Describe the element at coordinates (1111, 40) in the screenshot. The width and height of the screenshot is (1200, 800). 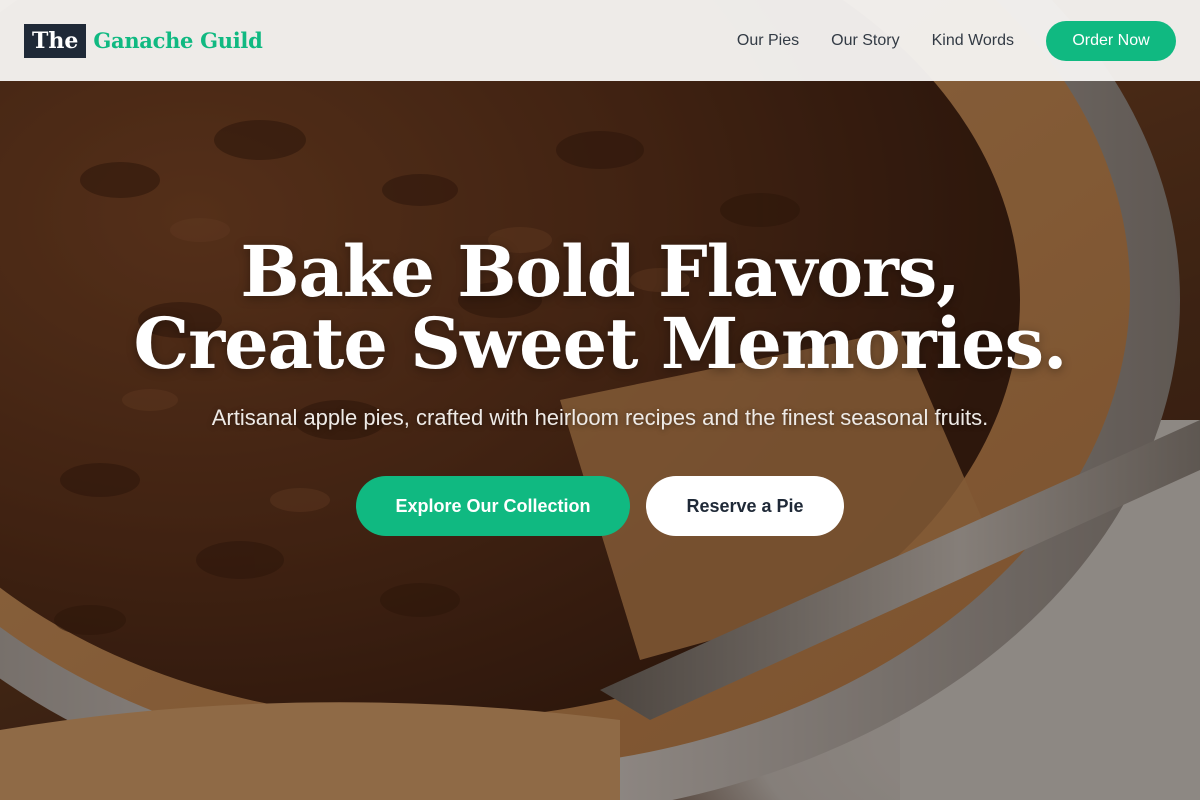
I see `order-now-button: Order Now` at that location.